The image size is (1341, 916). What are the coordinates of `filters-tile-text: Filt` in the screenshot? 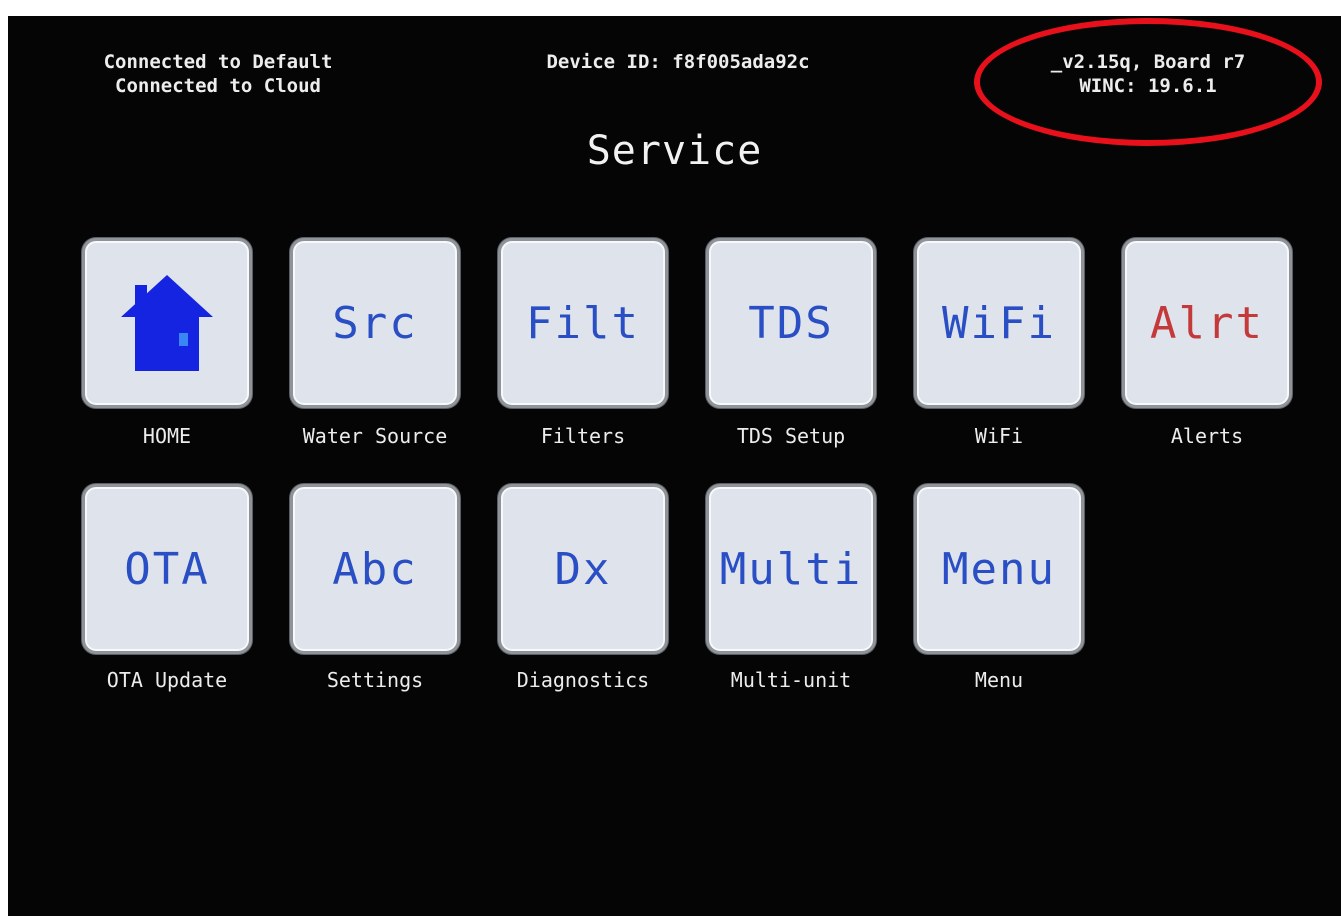 It's located at (583, 323).